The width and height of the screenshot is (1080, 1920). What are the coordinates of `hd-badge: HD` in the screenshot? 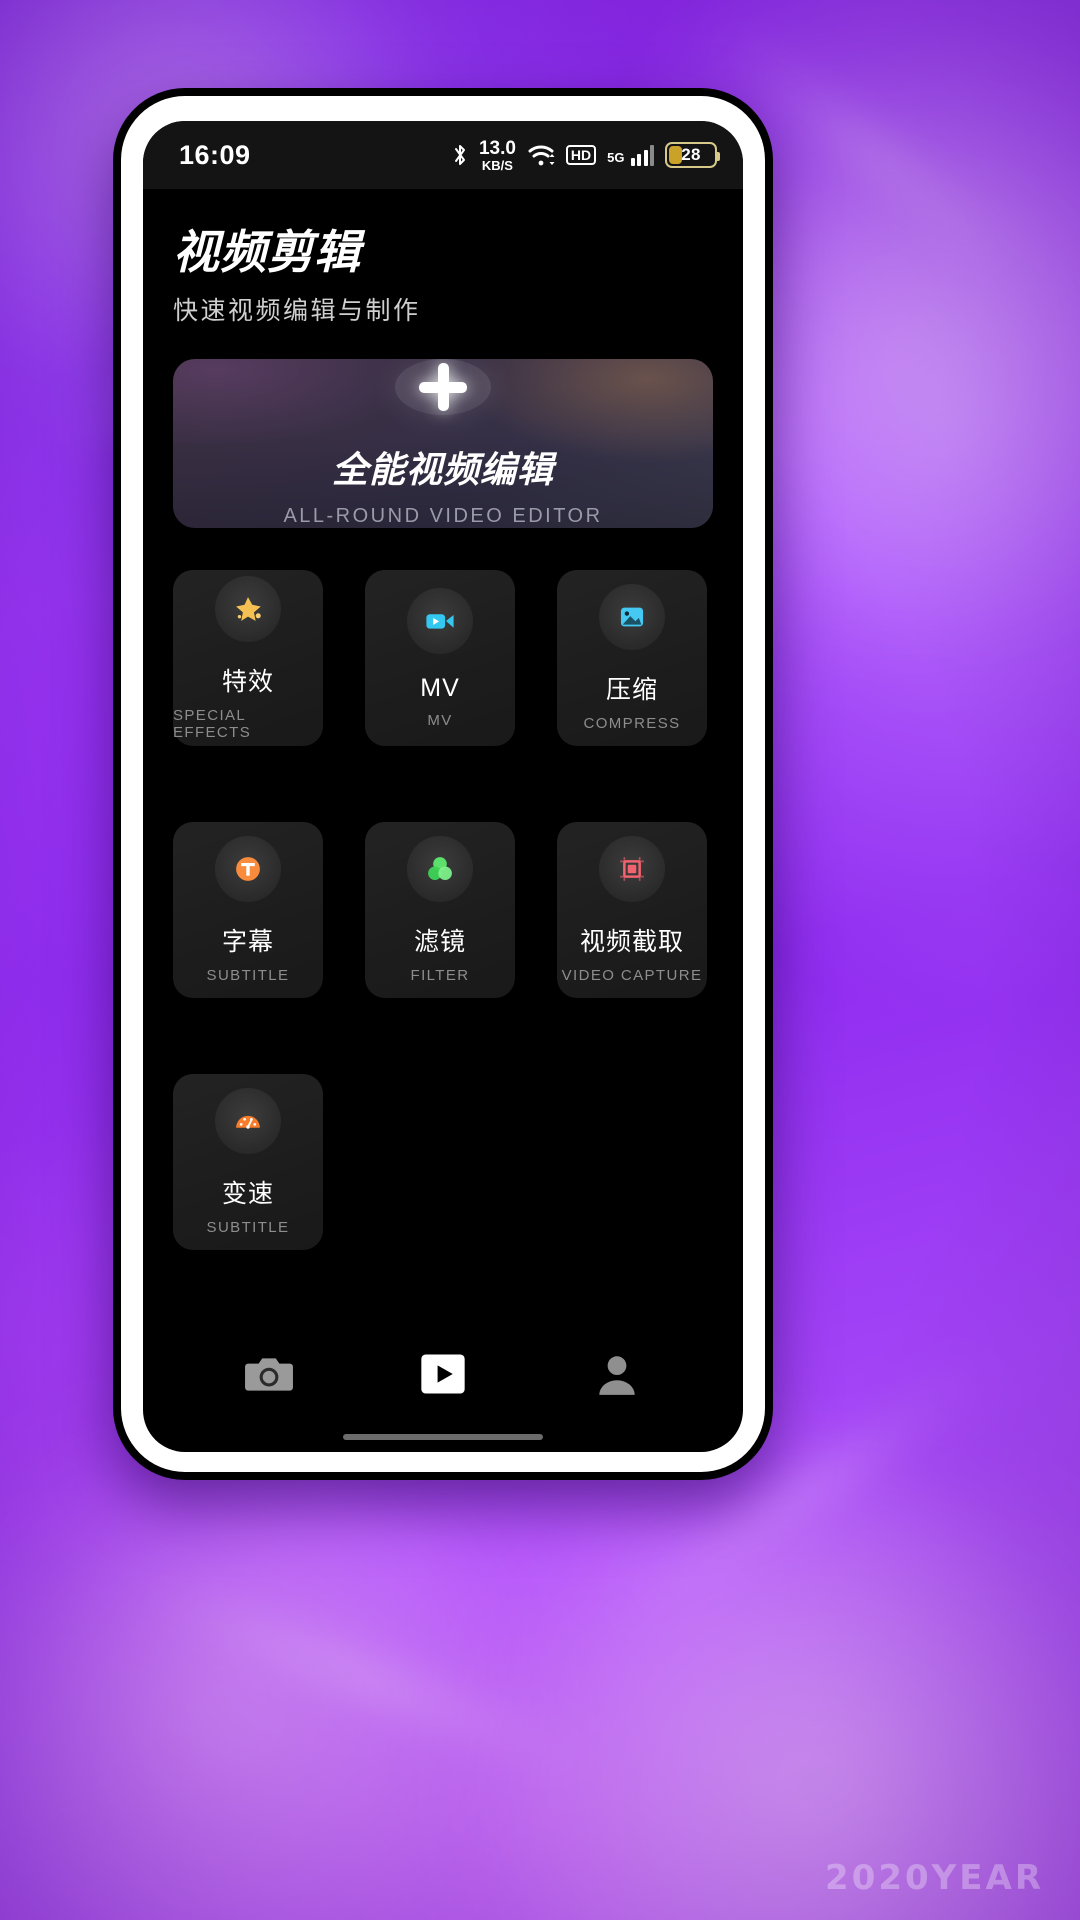 It's located at (581, 155).